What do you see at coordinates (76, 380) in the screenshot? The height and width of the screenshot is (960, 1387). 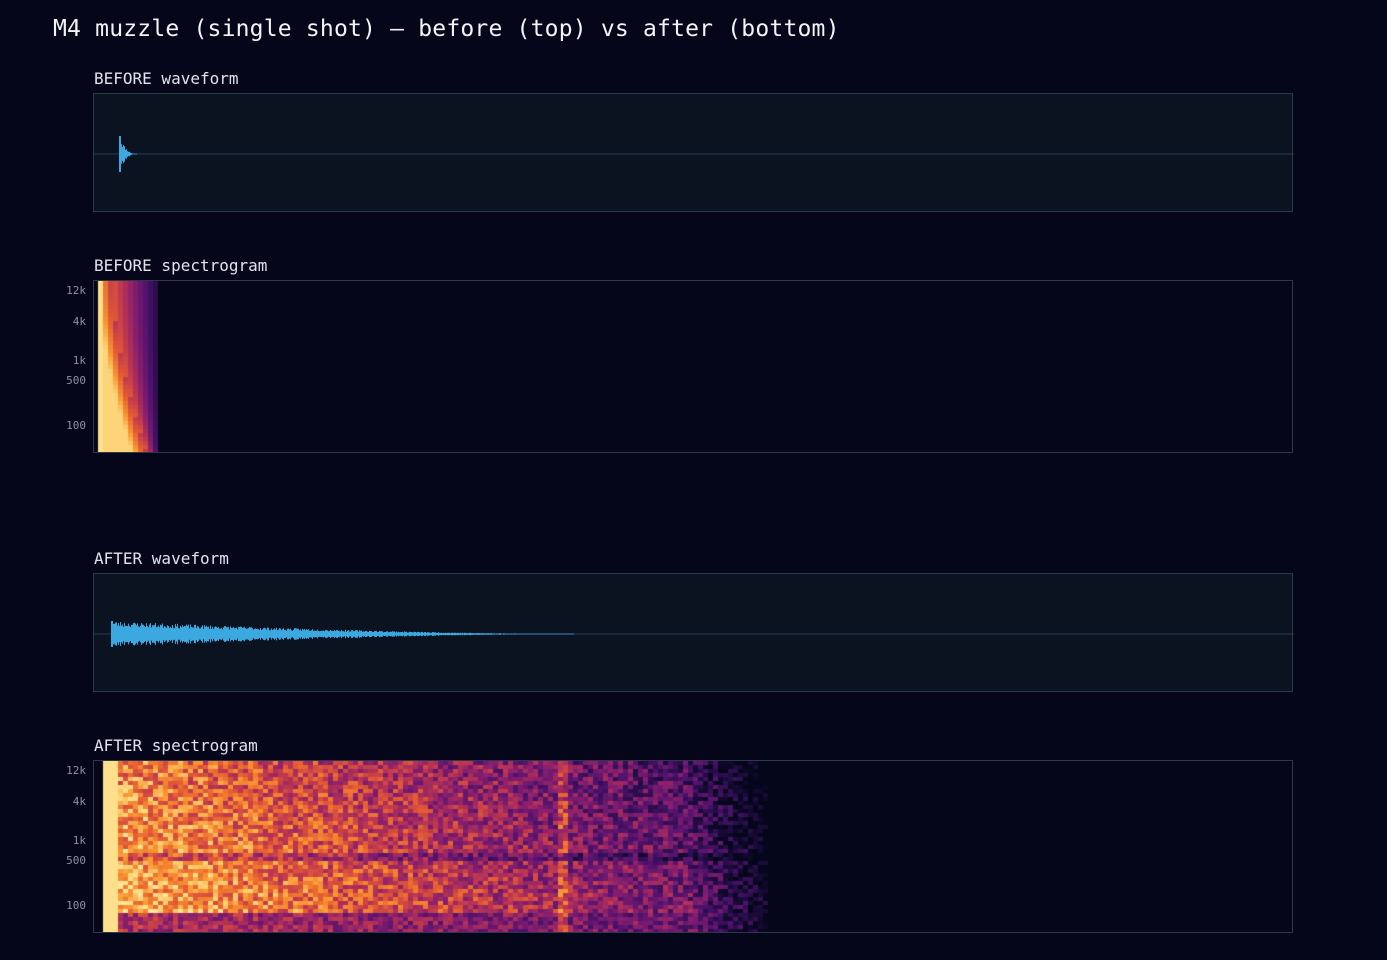 I see `before-tick-500: 500` at bounding box center [76, 380].